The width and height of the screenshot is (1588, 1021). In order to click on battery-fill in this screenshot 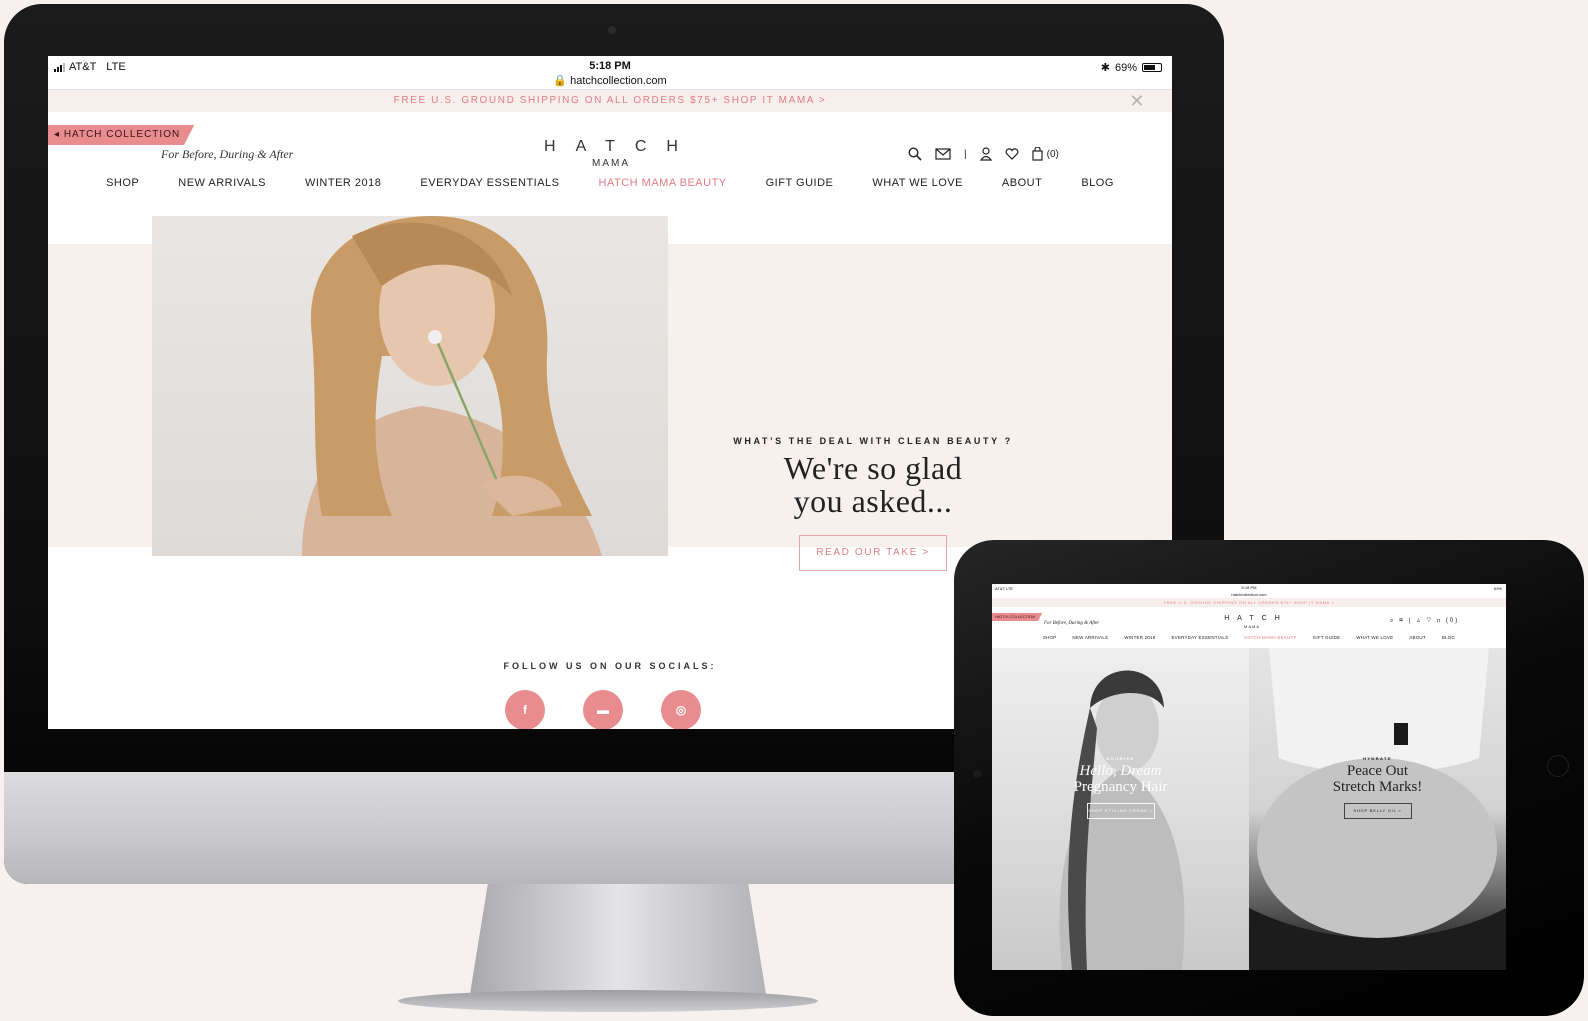, I will do `click(1150, 67)`.